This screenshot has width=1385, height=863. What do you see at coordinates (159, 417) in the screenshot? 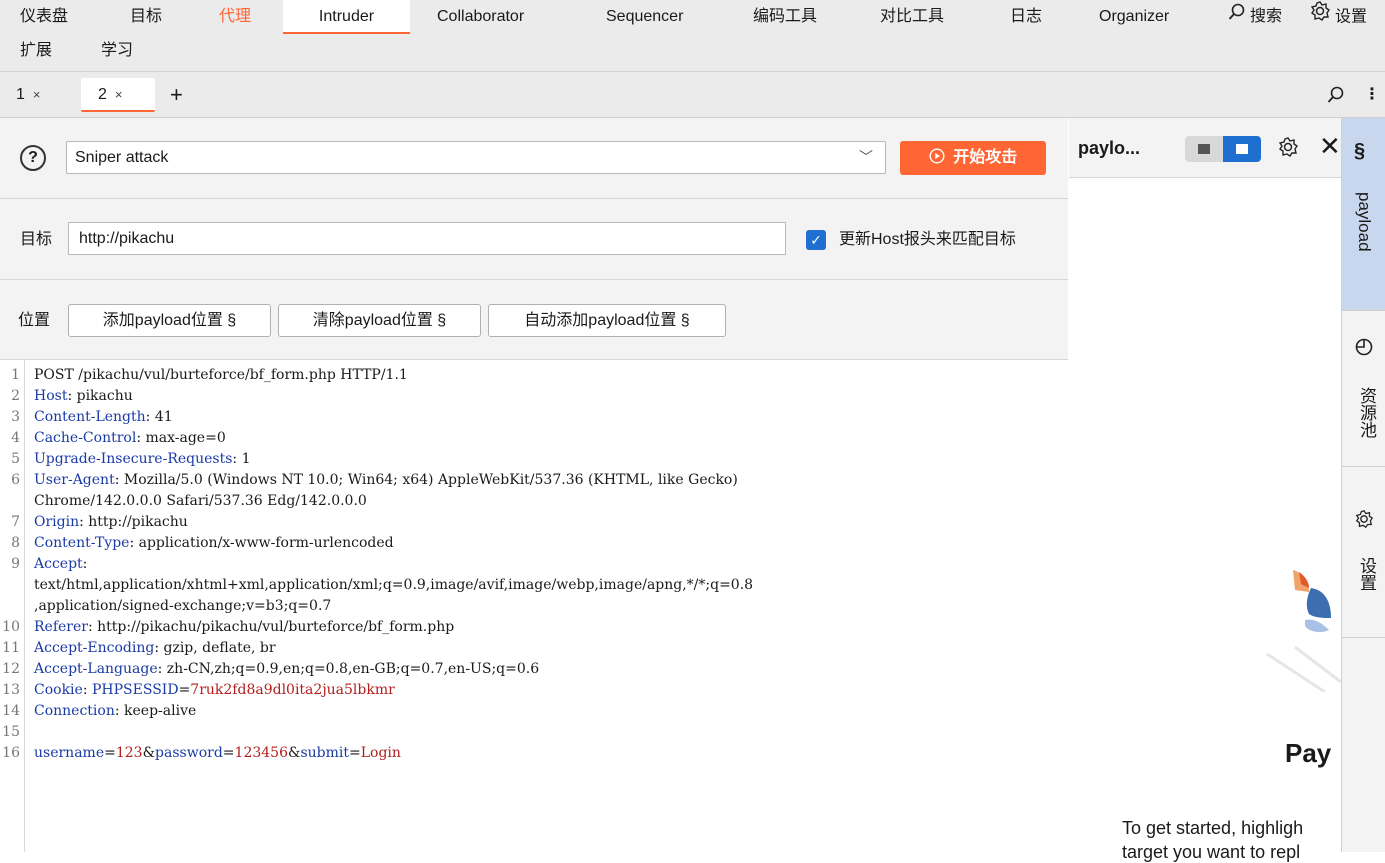
I see `code-text: : 41` at bounding box center [159, 417].